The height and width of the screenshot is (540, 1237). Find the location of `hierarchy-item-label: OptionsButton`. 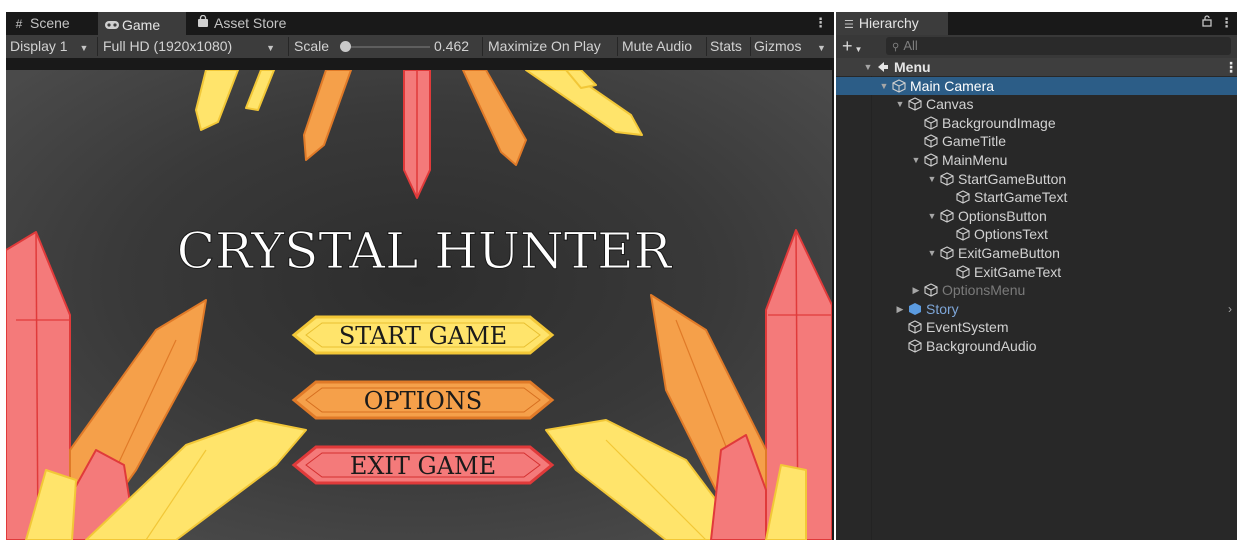

hierarchy-item-label: OptionsButton is located at coordinates (1002, 215).